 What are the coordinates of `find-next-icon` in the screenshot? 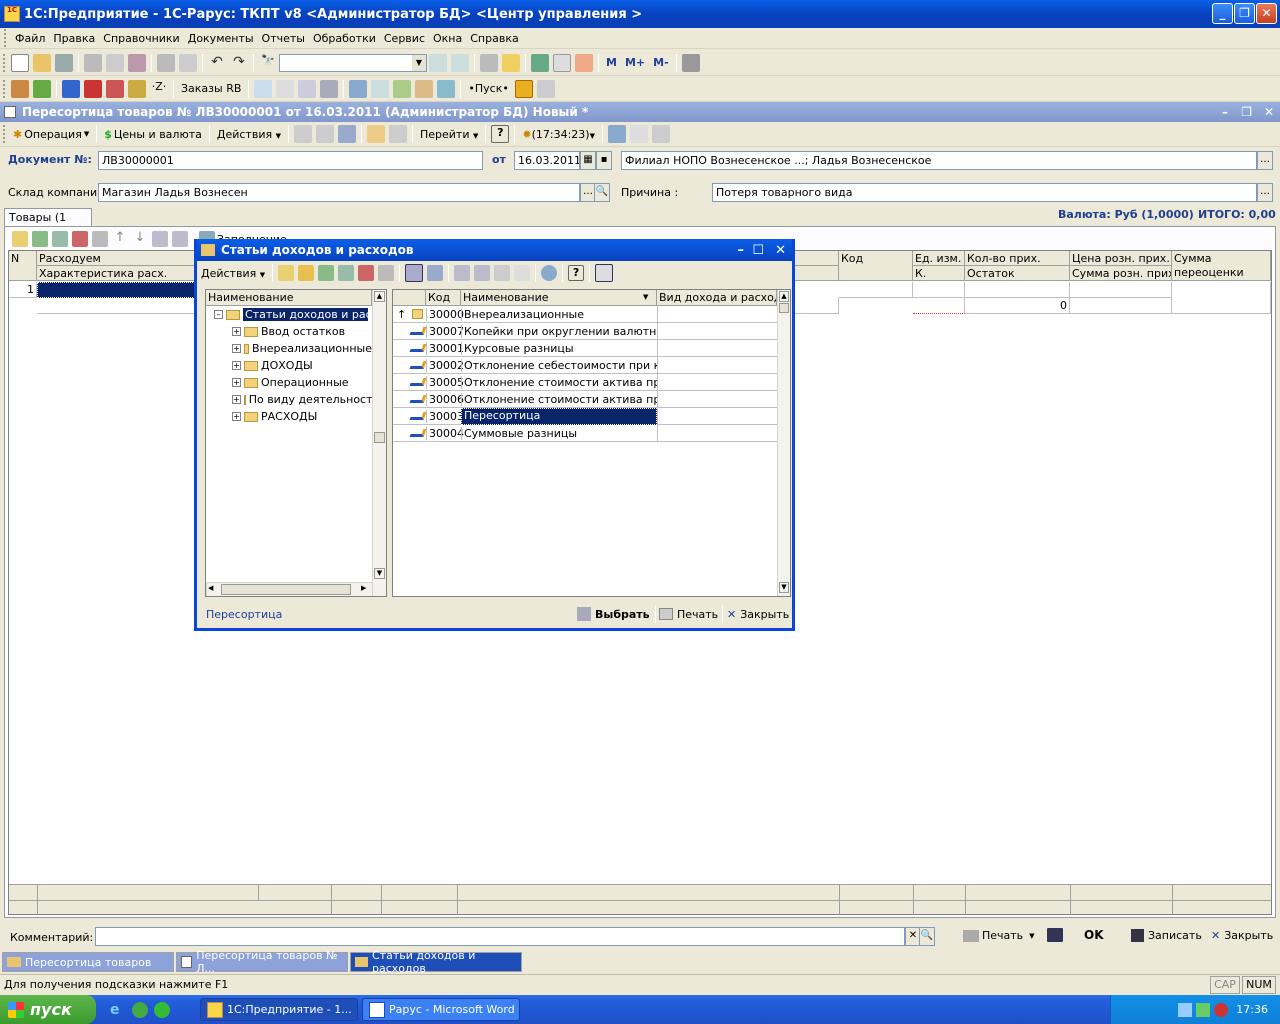 It's located at (438, 62).